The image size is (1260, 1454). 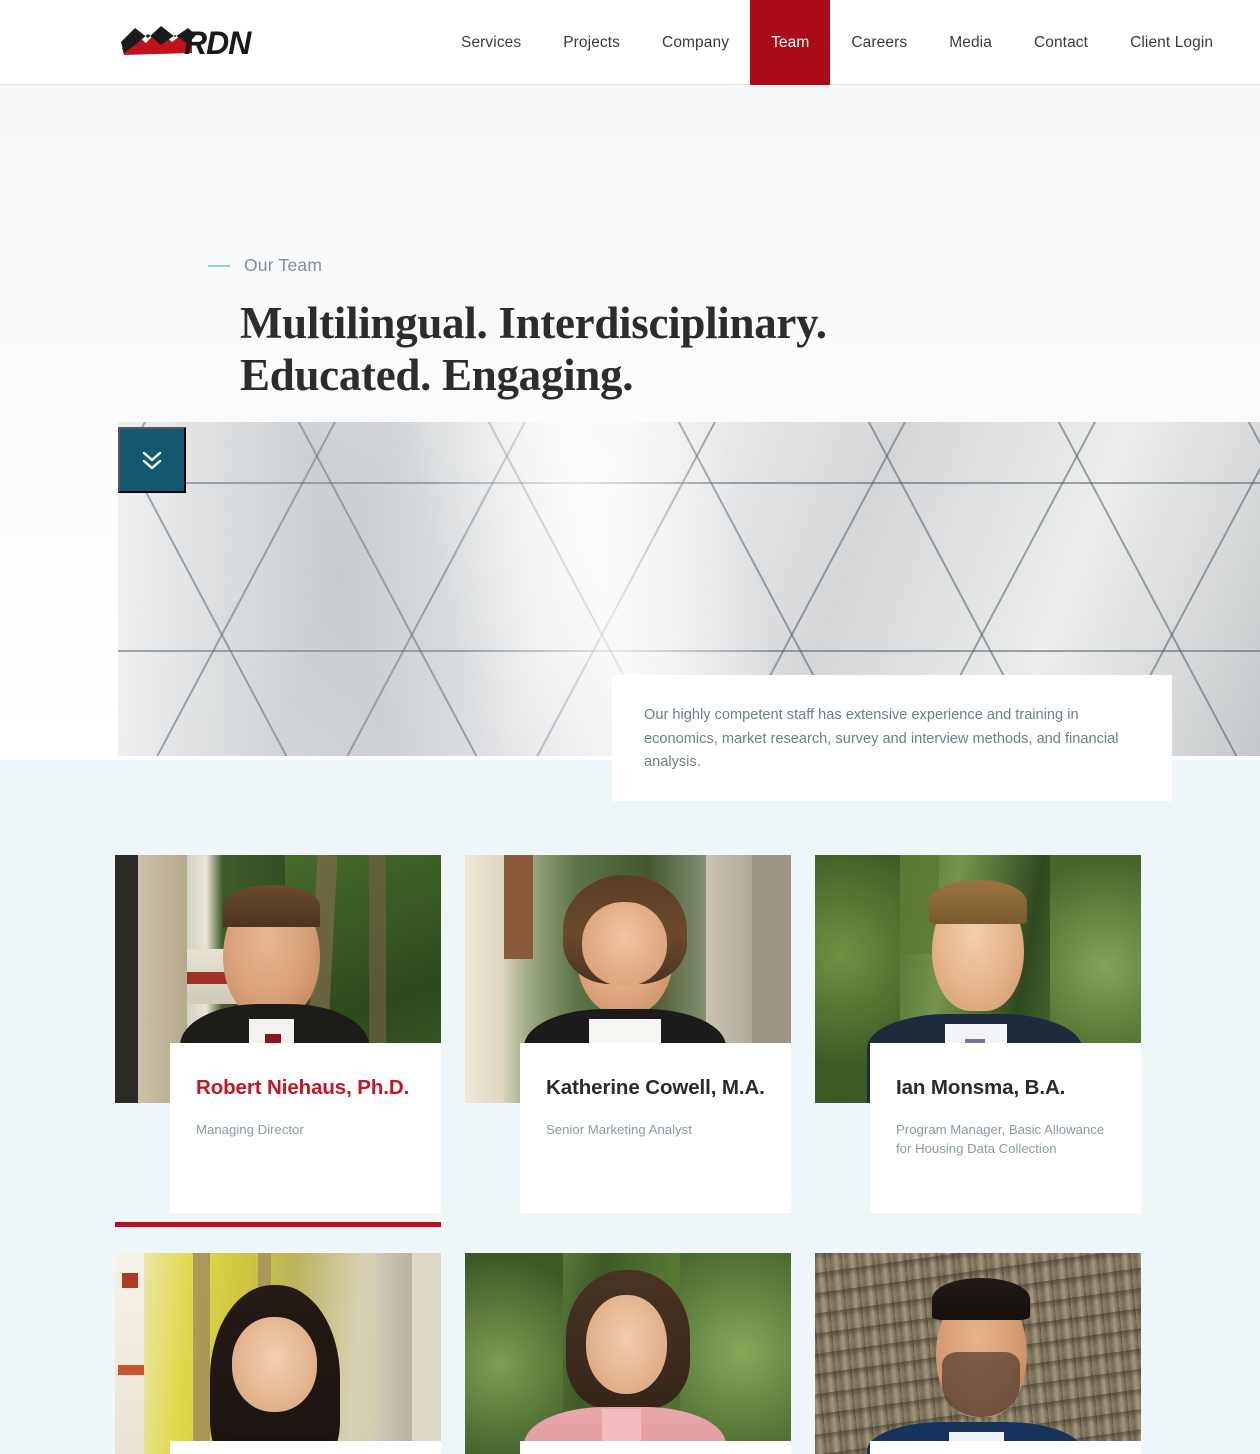 I want to click on nav-item-team: Team, so click(x=790, y=42).